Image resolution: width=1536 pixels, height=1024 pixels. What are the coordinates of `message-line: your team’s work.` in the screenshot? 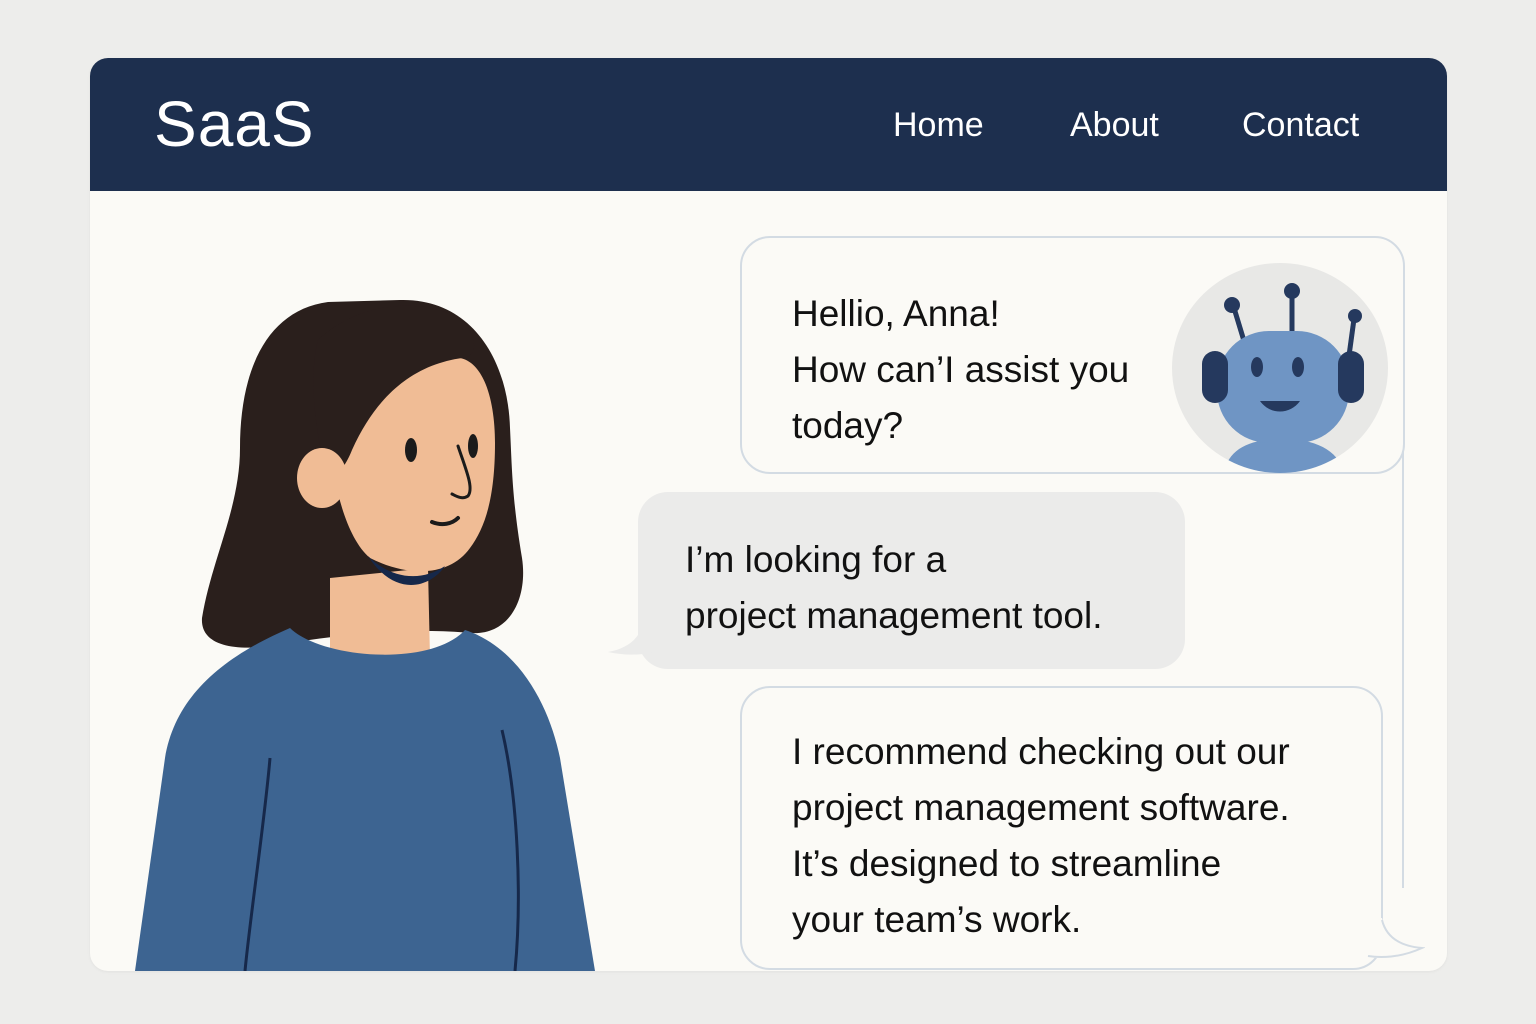 It's located at (937, 919).